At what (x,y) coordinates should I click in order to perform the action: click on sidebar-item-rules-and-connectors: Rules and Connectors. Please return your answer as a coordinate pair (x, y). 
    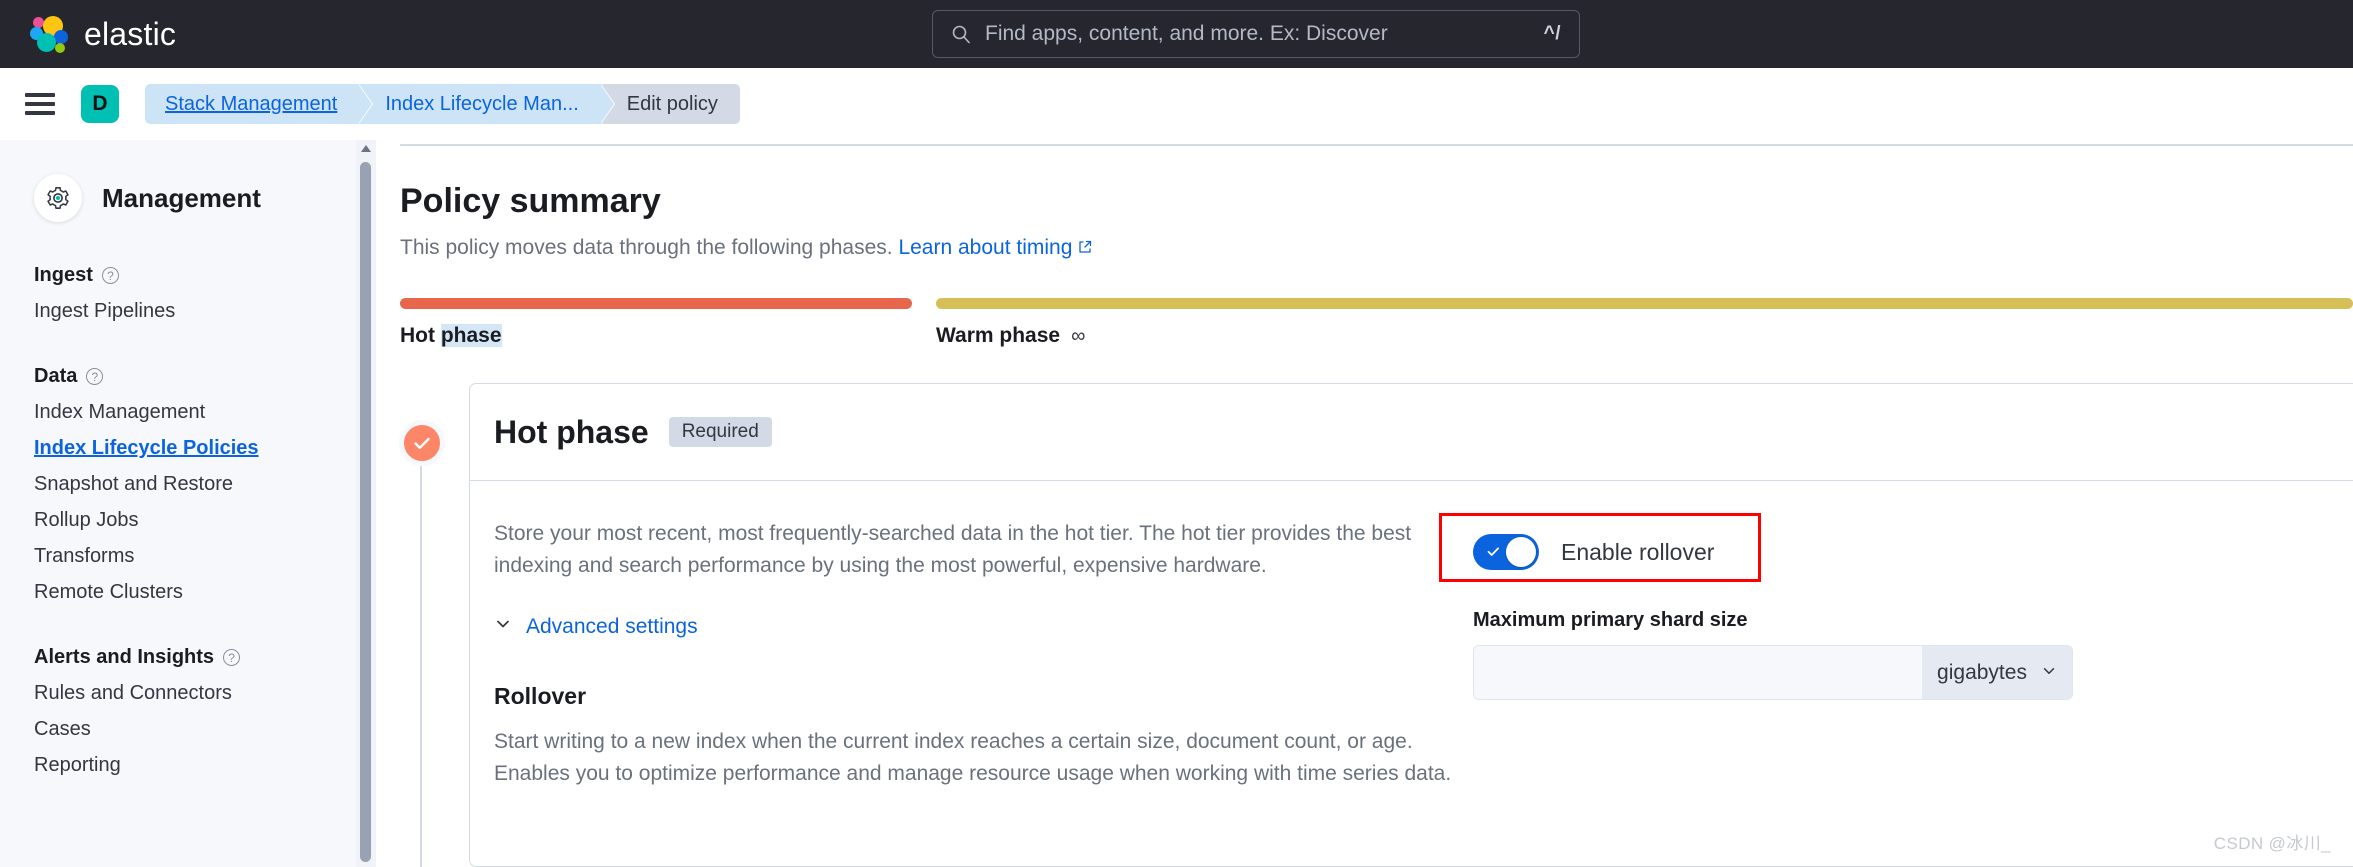
    Looking at the image, I should click on (195, 687).